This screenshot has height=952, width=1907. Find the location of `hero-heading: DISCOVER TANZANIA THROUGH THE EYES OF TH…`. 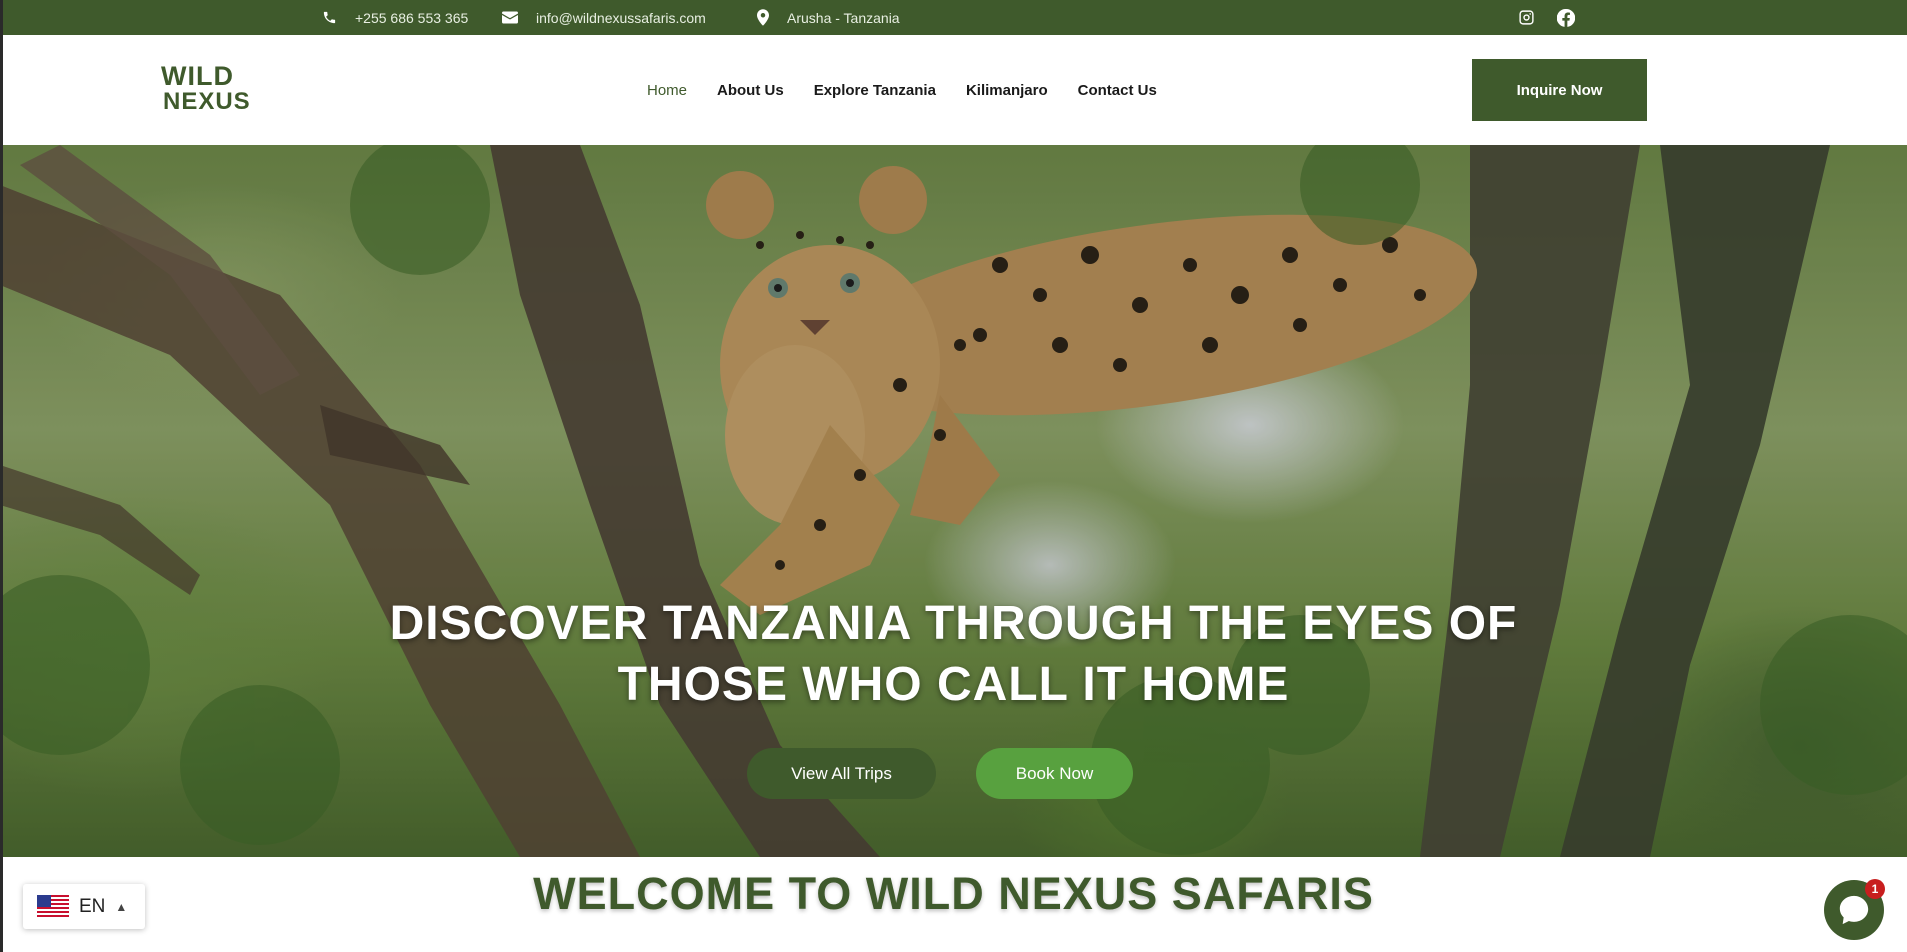

hero-heading: DISCOVER TANZANIA THROUGH THE EYES OF TH… is located at coordinates (953, 654).